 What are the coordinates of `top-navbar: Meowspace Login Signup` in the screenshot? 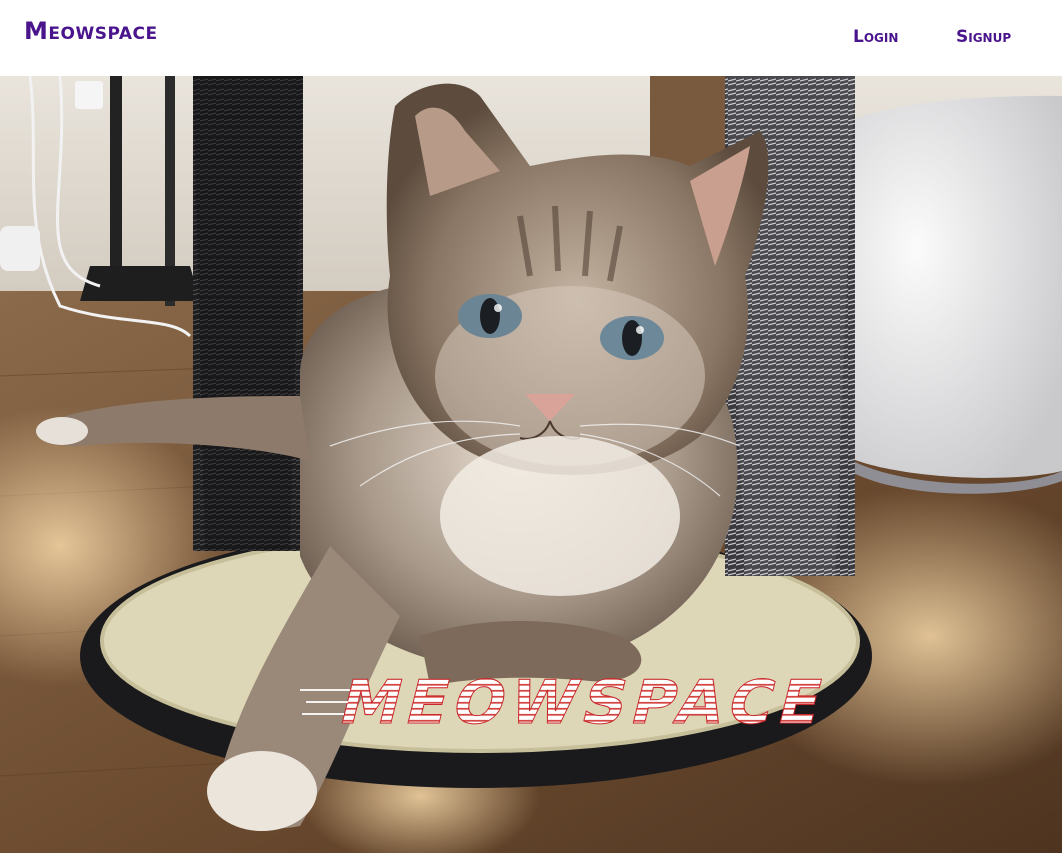 It's located at (531, 38).